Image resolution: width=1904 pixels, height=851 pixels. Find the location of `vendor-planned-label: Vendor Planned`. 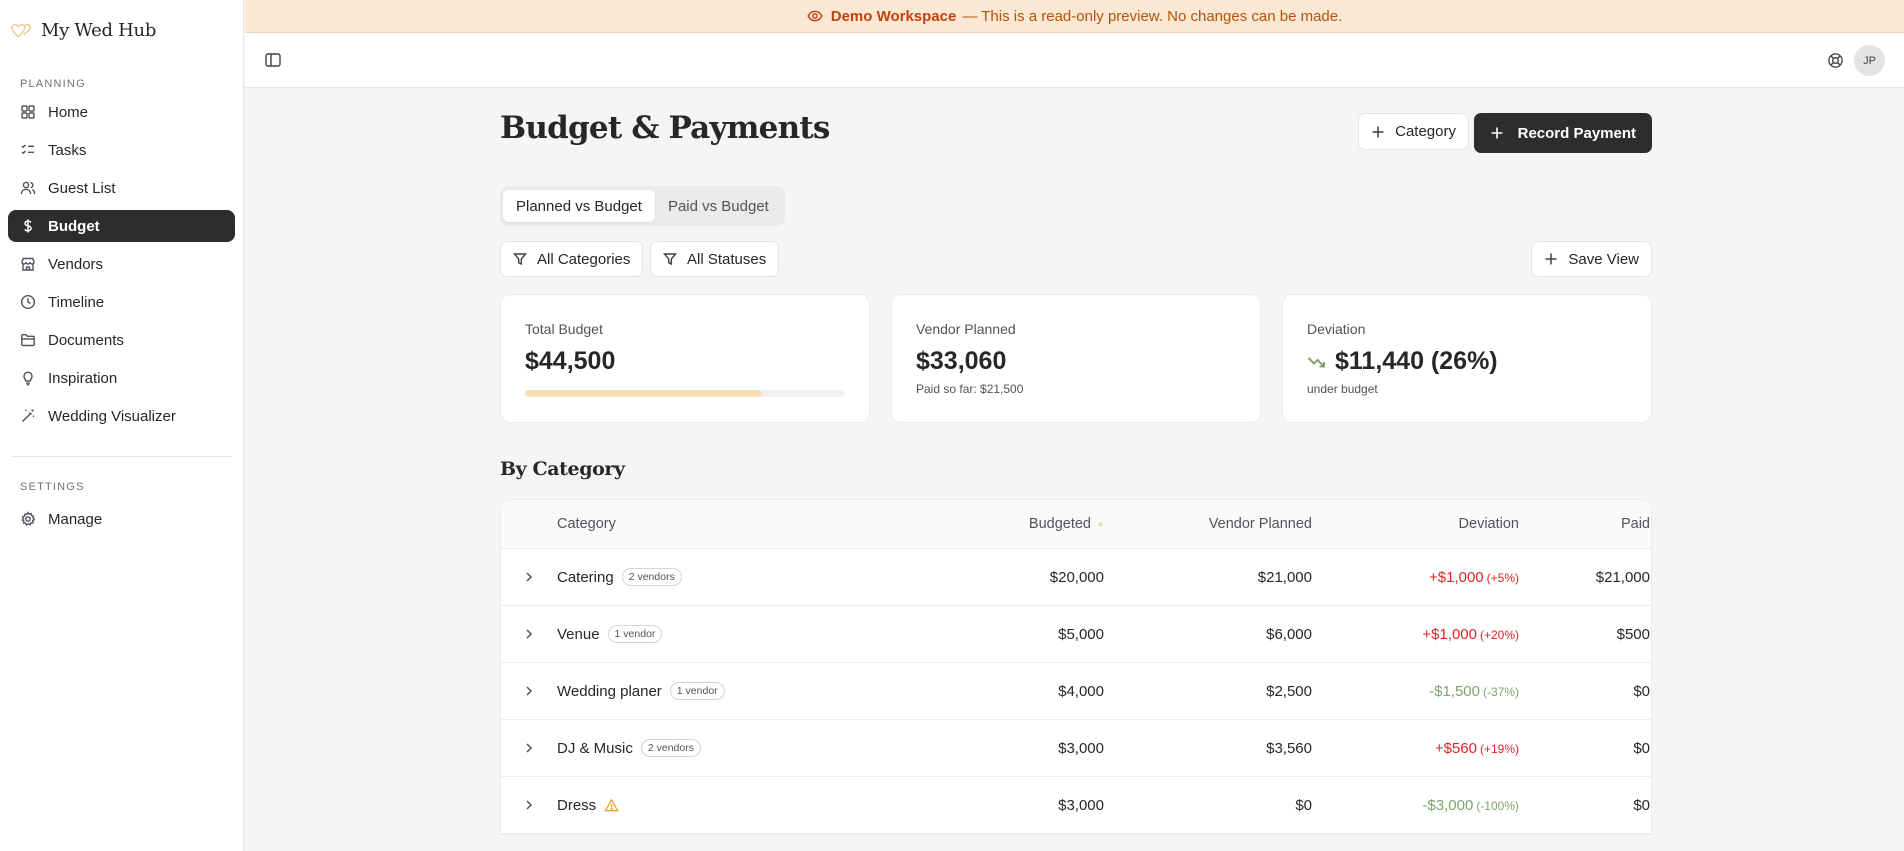

vendor-planned-label: Vendor Planned is located at coordinates (966, 329).